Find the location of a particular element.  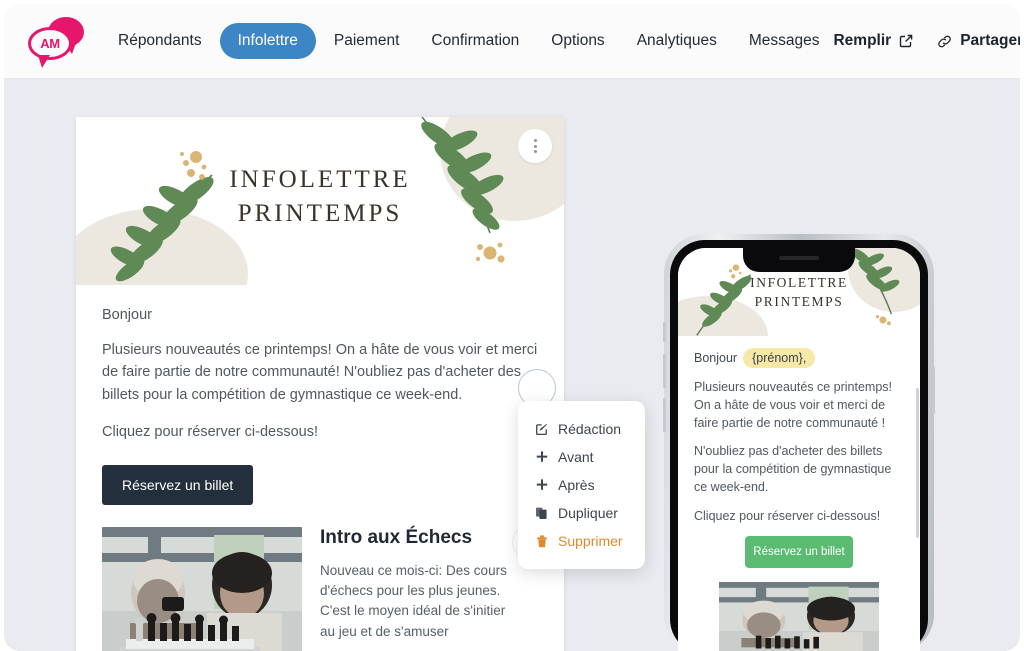

menu-item-label: Dupliquer is located at coordinates (588, 513).